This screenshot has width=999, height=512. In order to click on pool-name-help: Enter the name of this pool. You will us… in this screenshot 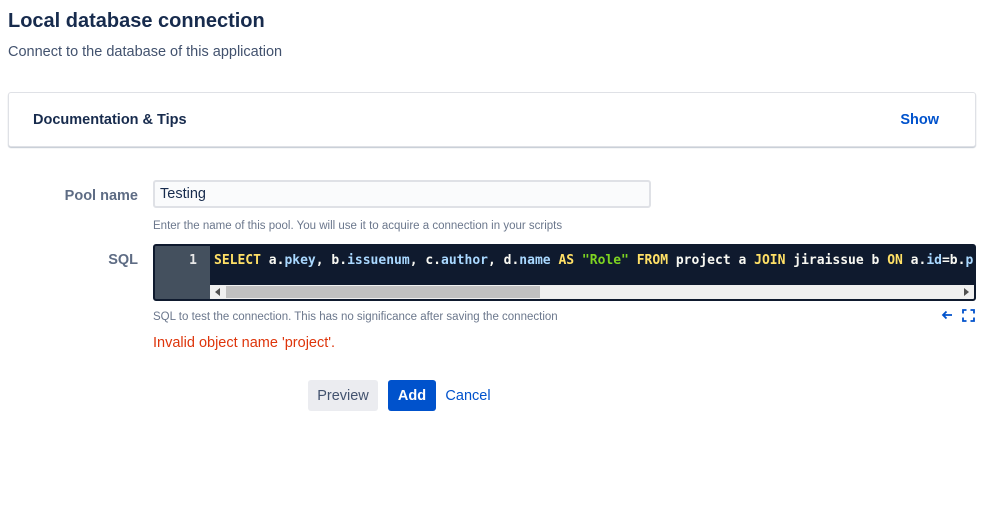, I will do `click(358, 226)`.